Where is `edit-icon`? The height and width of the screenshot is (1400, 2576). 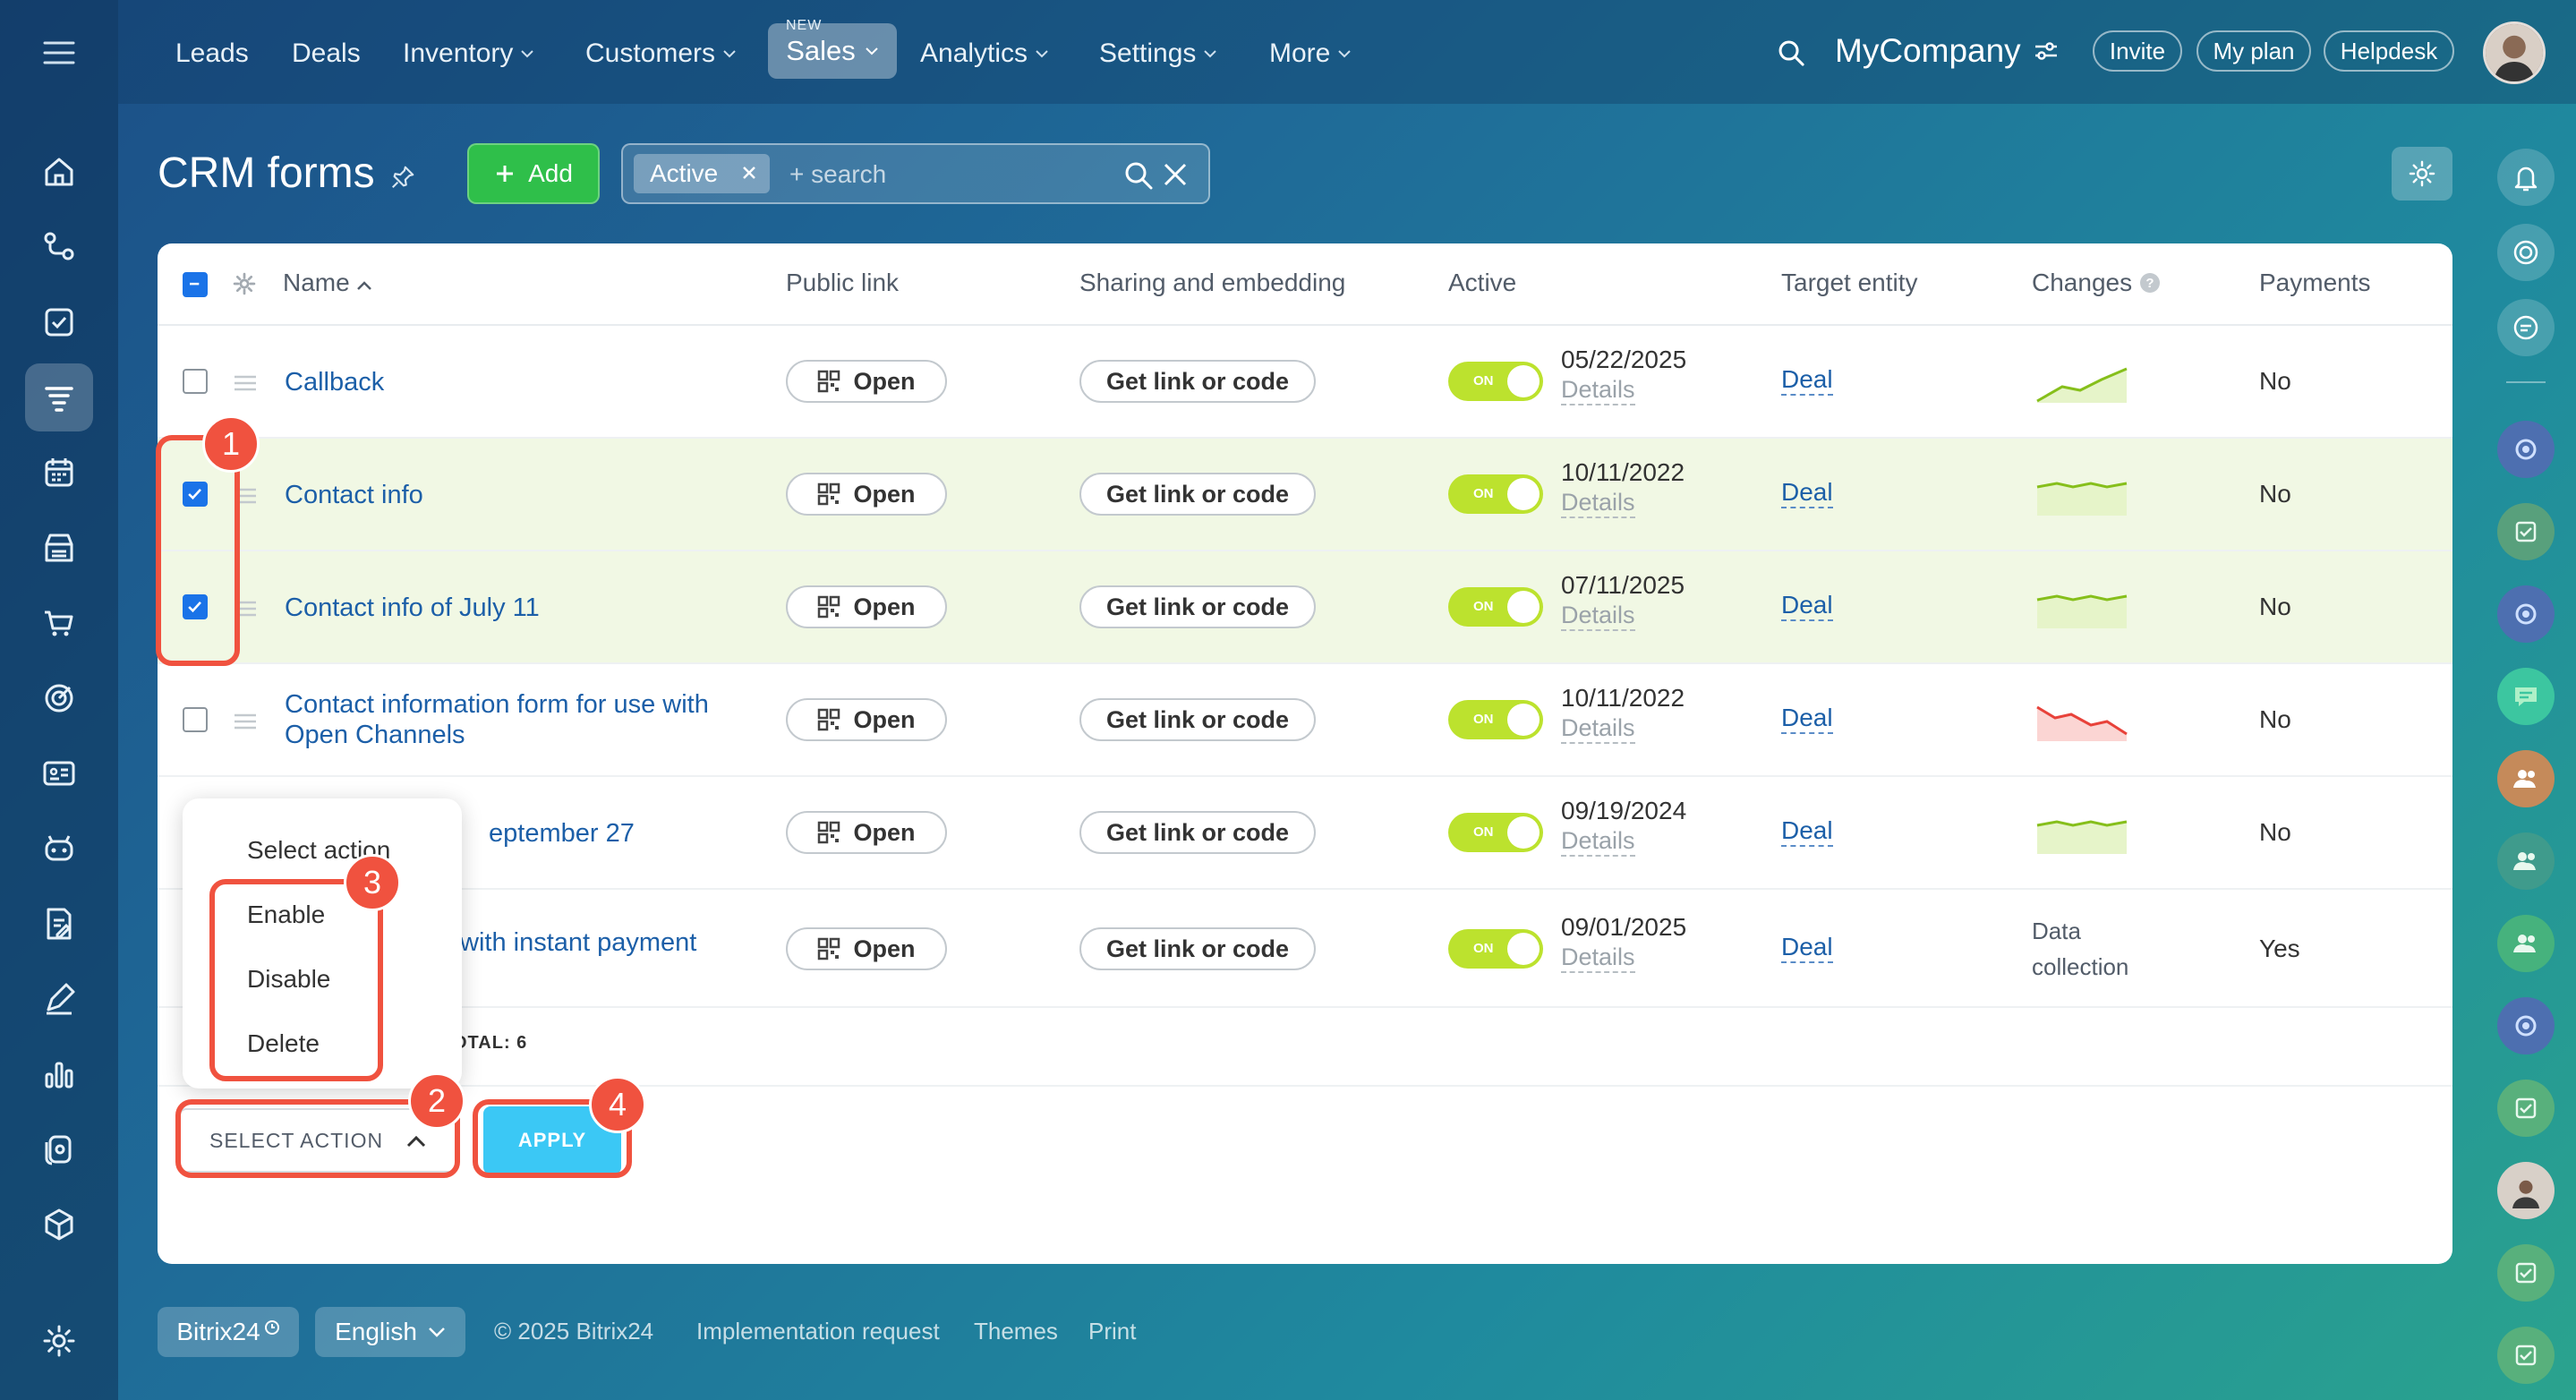 edit-icon is located at coordinates (59, 999).